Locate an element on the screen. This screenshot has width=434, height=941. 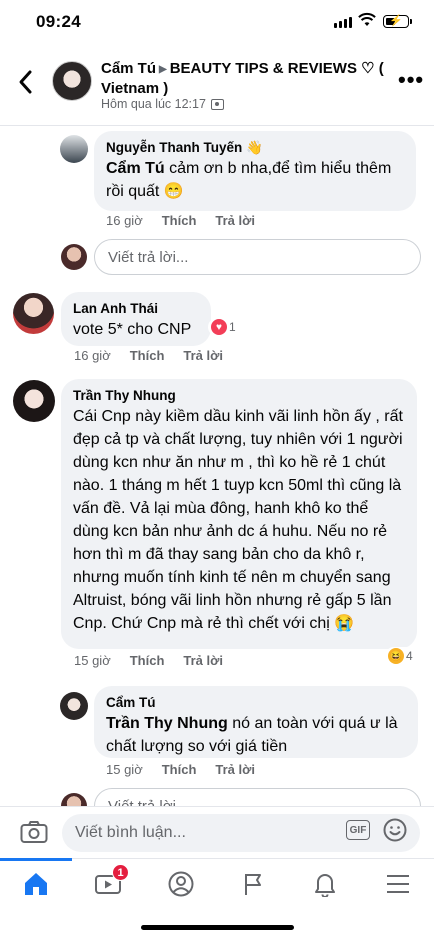
tab-menu is located at coordinates (398, 884).